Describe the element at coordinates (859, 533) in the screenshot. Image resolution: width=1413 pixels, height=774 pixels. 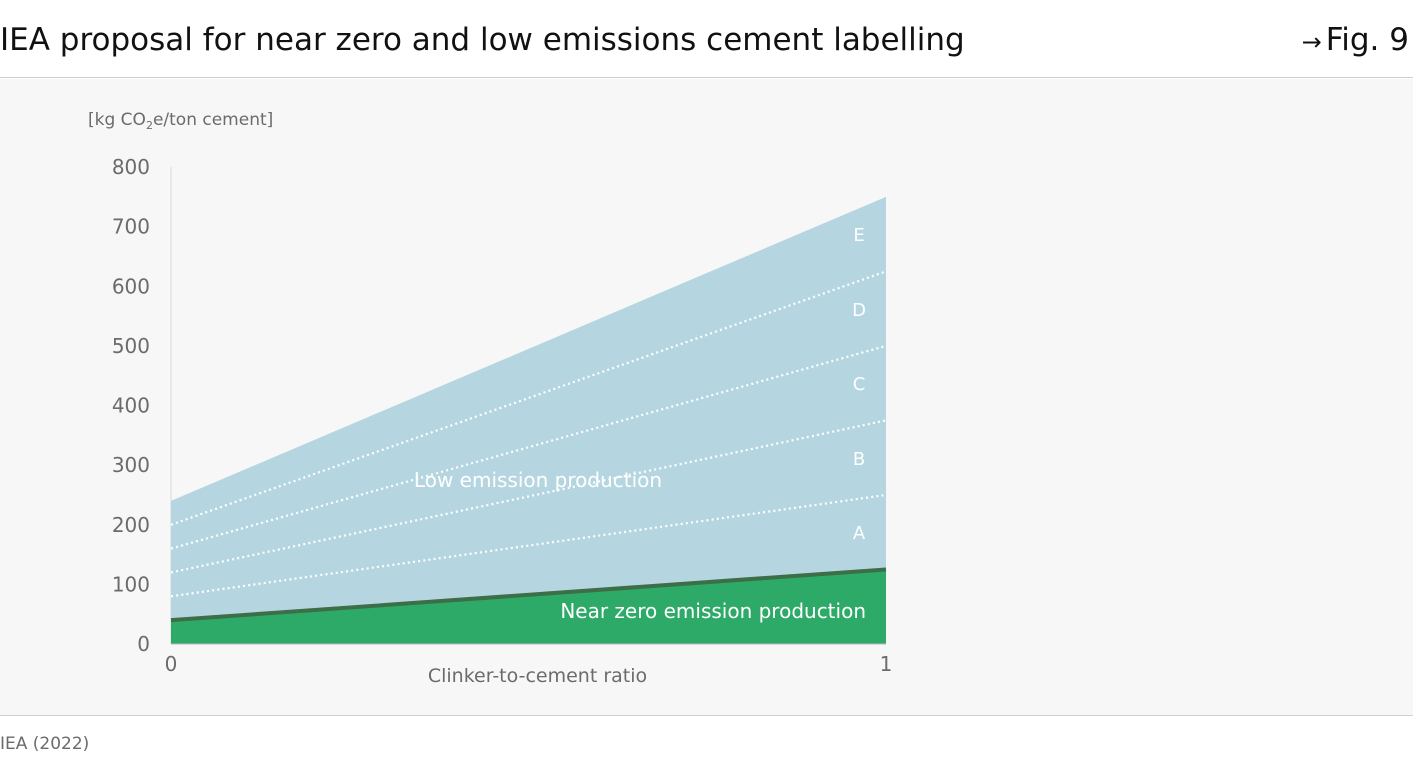
I see `class-label-a: A` at that location.